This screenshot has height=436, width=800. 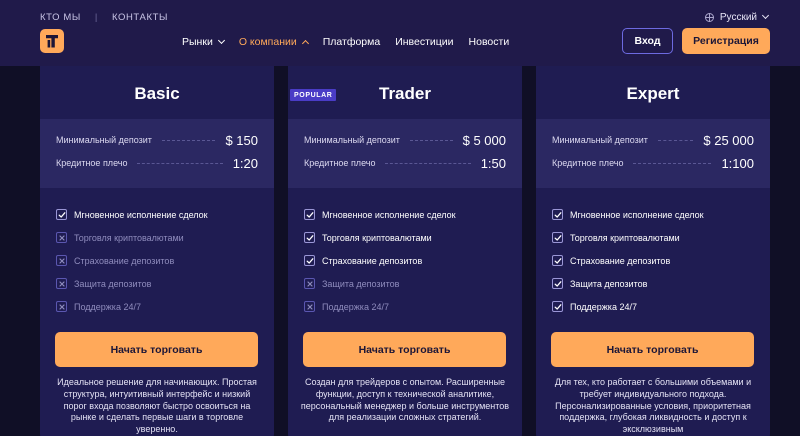 I want to click on leverage-value: 1:20, so click(x=245, y=163).